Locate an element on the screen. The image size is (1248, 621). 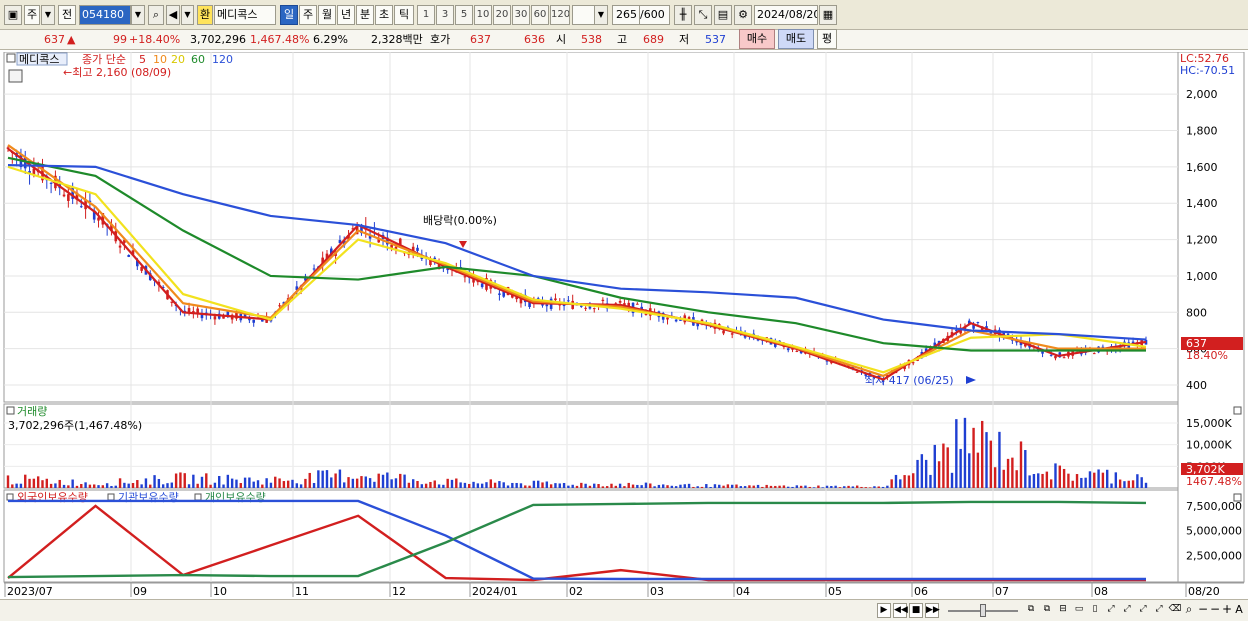
save-icon: ▤ is located at coordinates (723, 15).